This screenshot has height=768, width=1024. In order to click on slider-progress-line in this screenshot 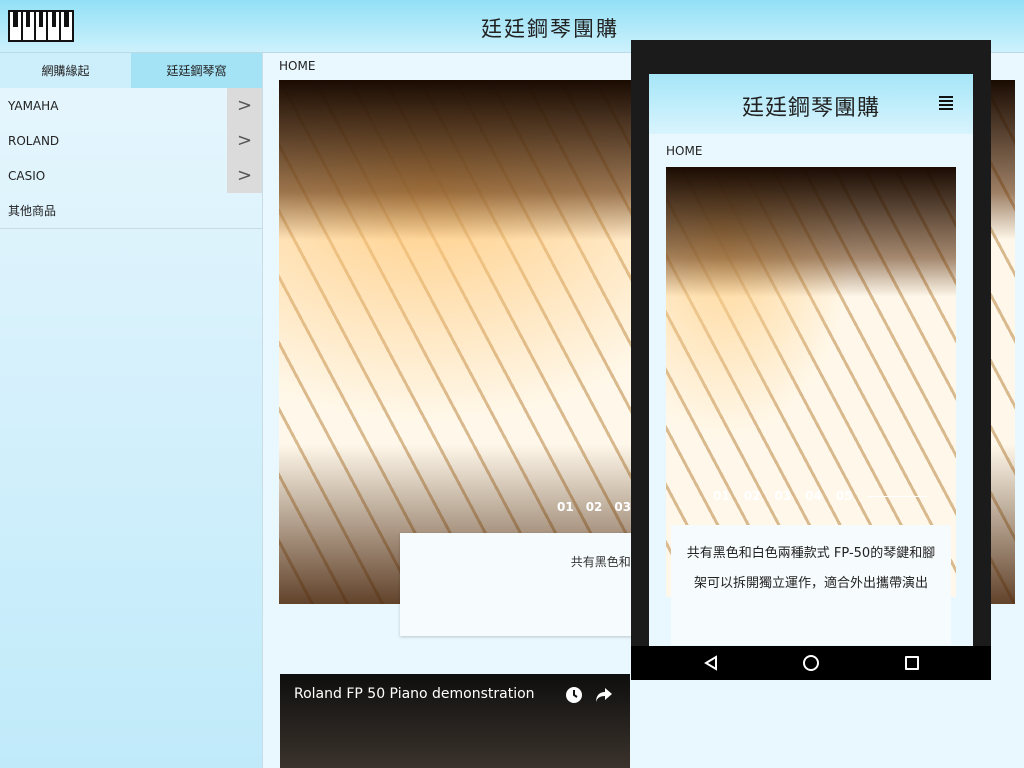, I will do `click(896, 496)`.